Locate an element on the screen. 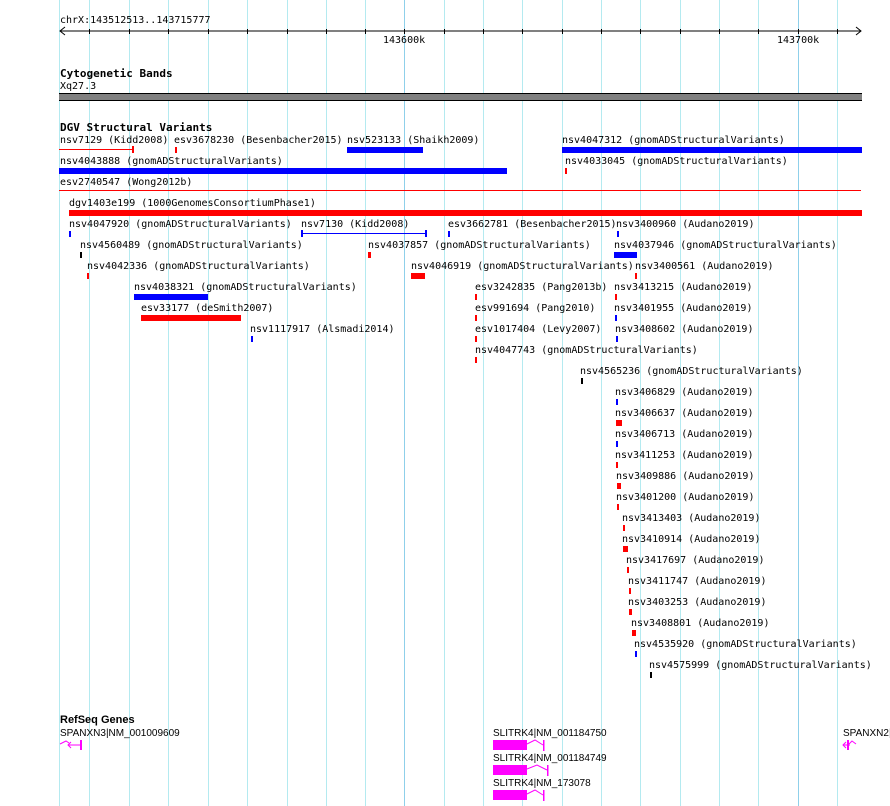 The width and height of the screenshot is (890, 806). variant-label: esv33177 (deSmith2007) is located at coordinates (207, 308).